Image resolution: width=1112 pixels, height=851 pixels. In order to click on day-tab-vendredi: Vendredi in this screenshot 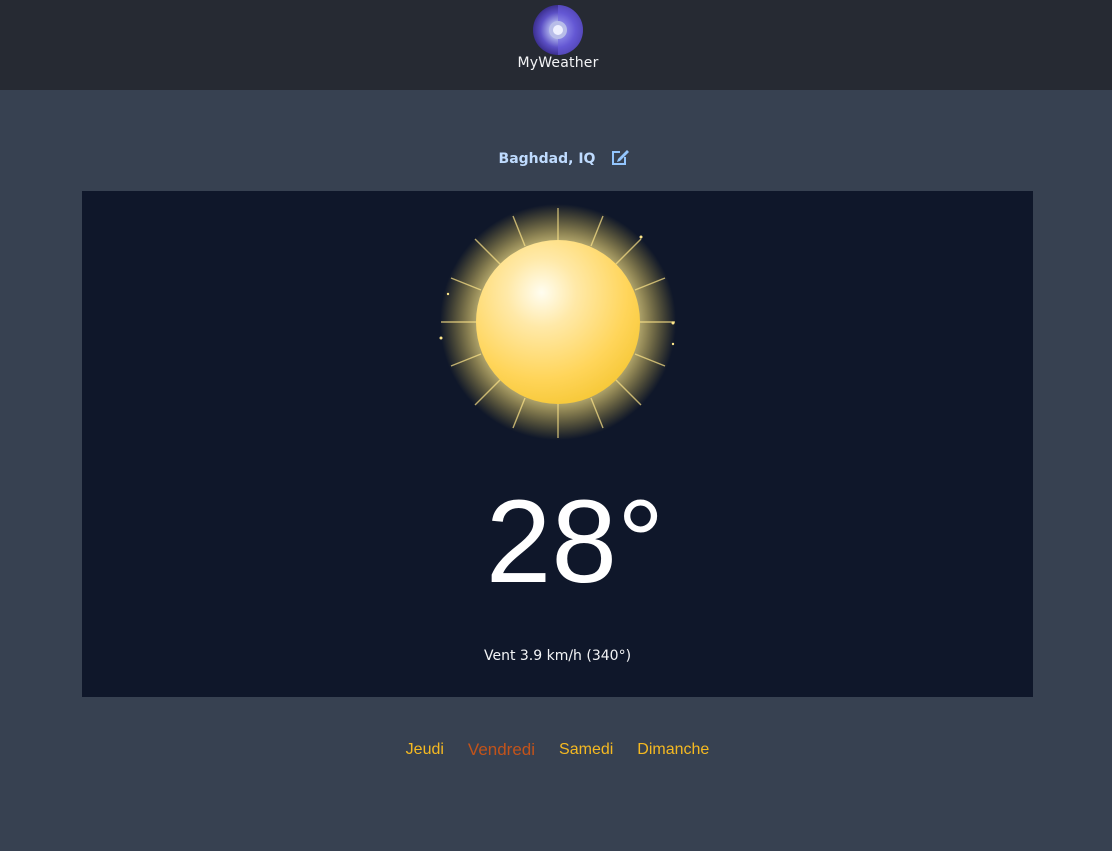, I will do `click(501, 750)`.